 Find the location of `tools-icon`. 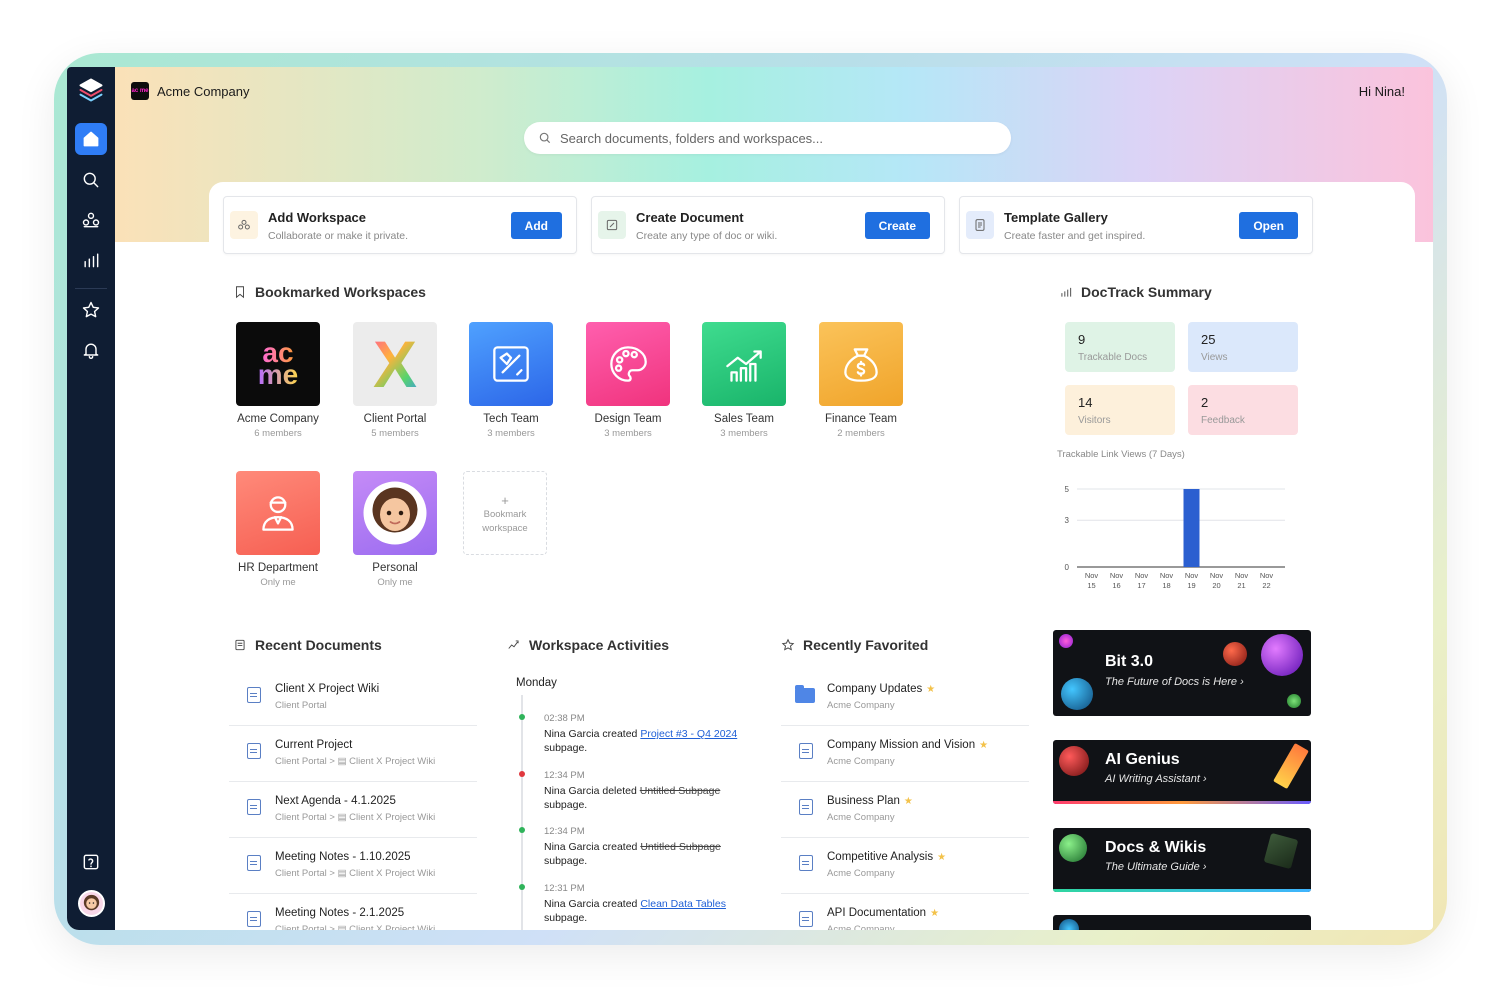

tools-icon is located at coordinates (511, 364).